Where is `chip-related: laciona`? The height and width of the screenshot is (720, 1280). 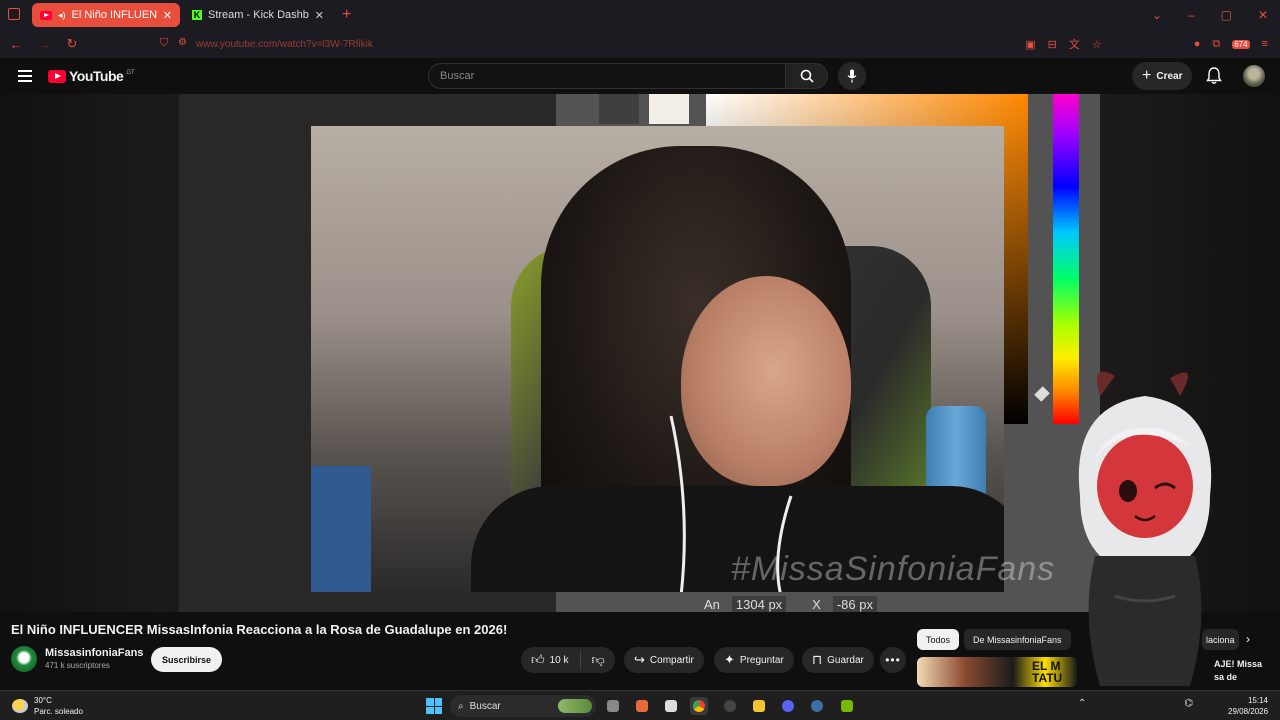 chip-related: laciona is located at coordinates (1220, 639).